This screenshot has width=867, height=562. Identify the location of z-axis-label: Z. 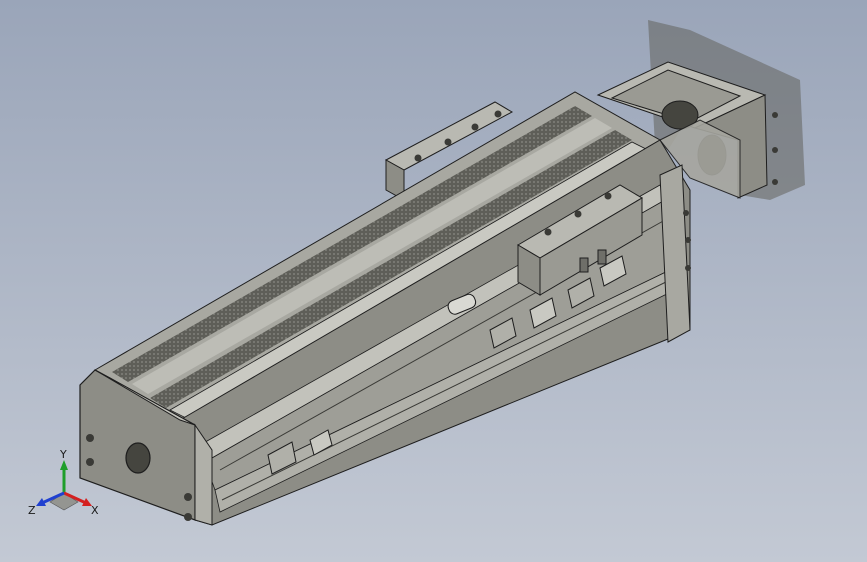
(32, 510).